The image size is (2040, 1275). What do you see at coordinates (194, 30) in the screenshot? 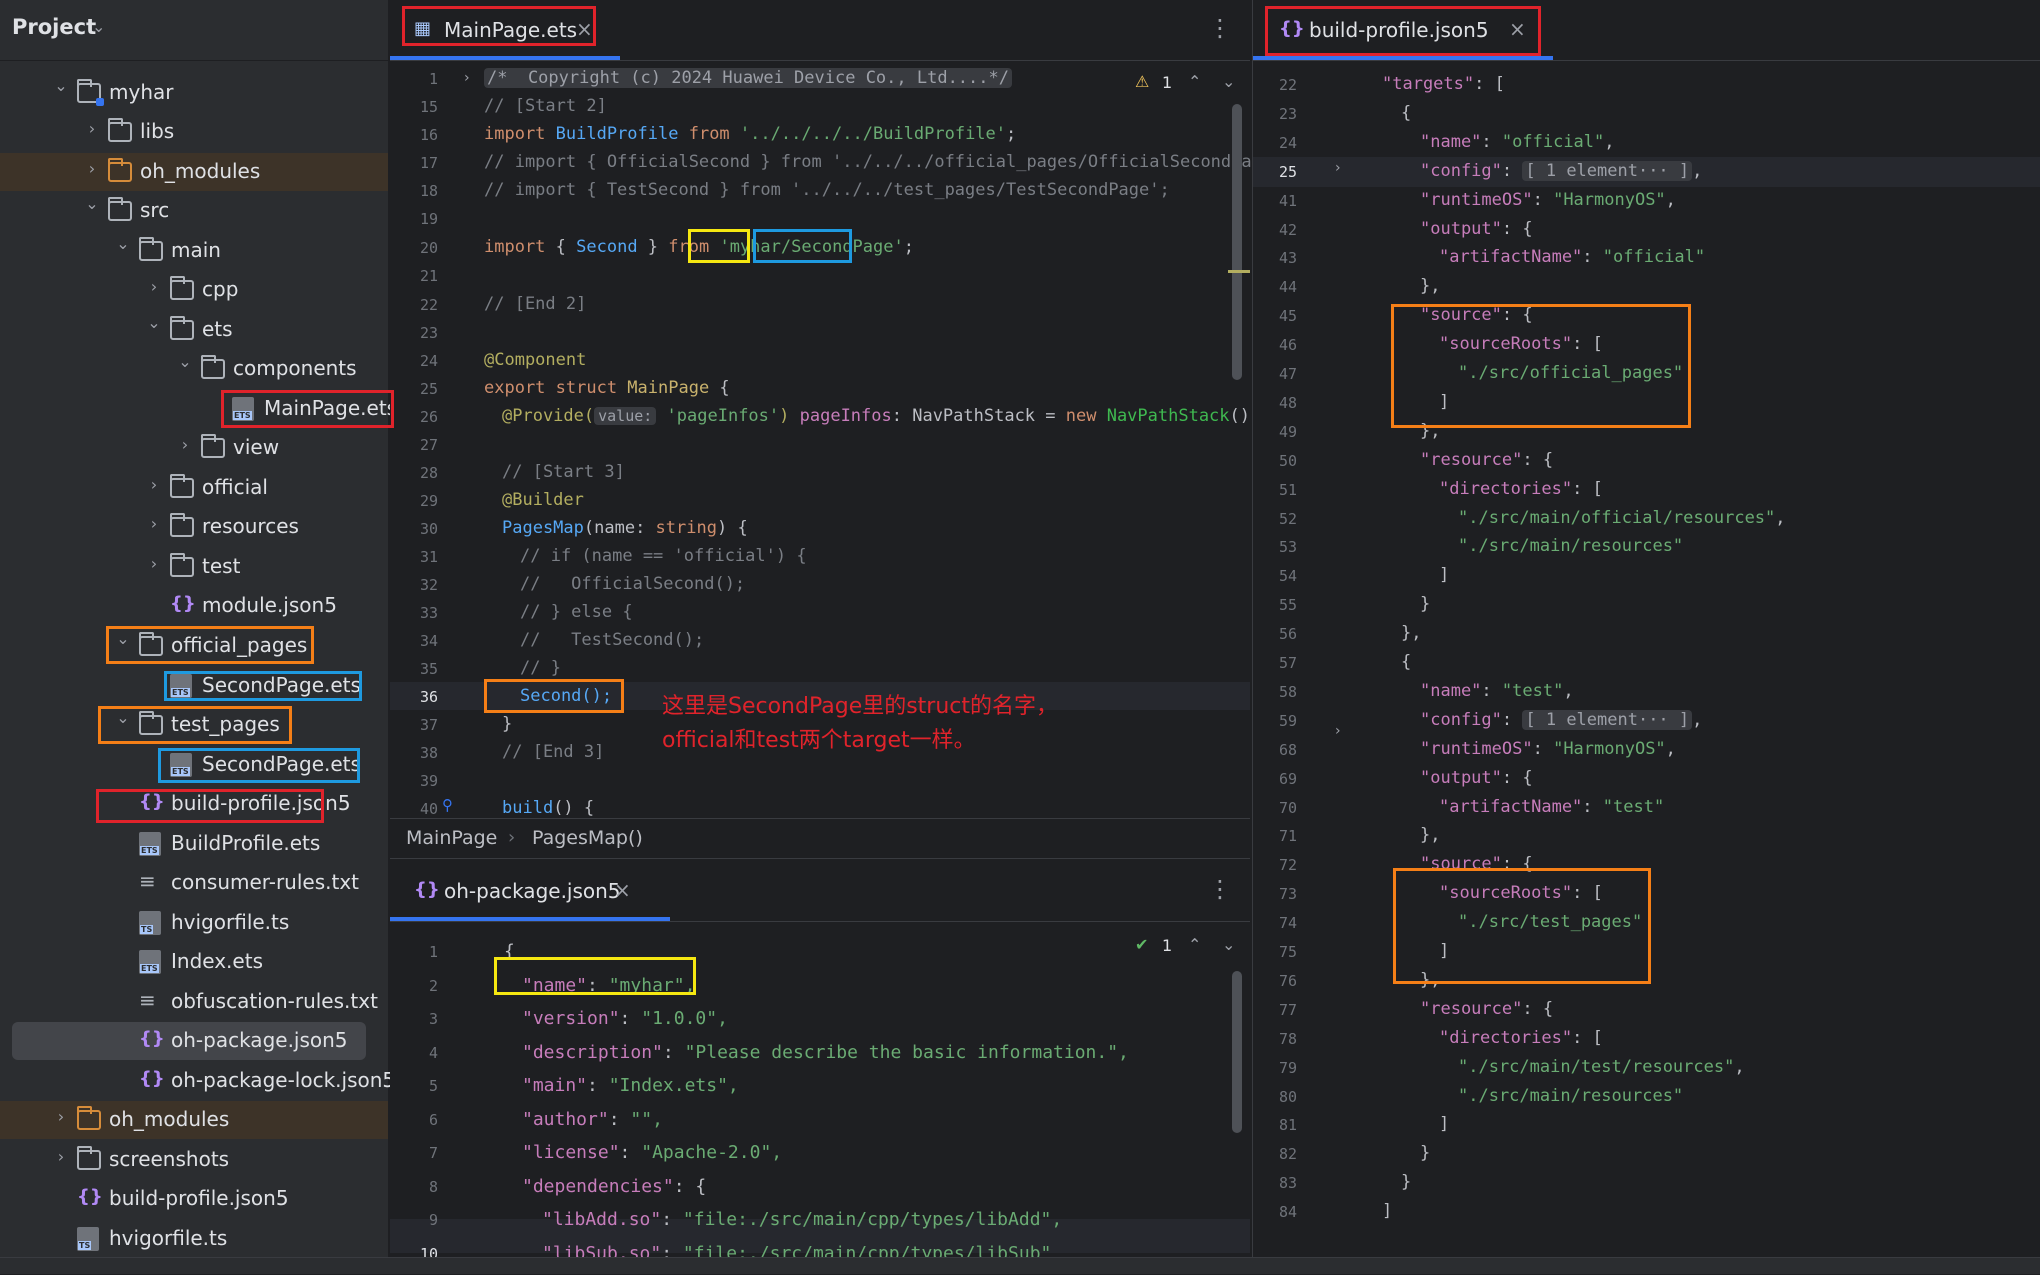
I see `project-header: Project ⌄` at bounding box center [194, 30].